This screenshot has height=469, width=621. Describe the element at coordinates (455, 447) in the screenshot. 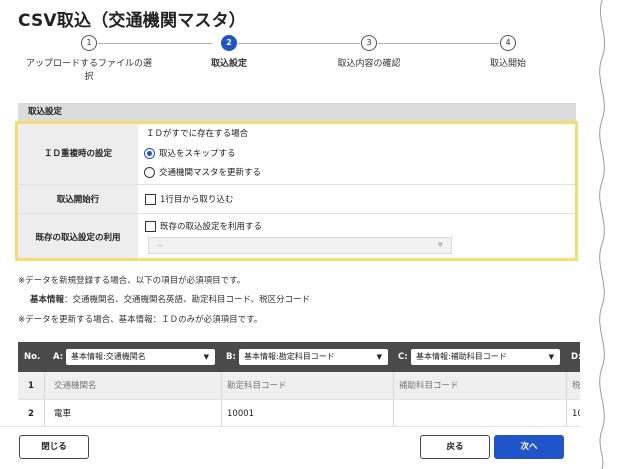

I see `back-button: 戻る` at that location.